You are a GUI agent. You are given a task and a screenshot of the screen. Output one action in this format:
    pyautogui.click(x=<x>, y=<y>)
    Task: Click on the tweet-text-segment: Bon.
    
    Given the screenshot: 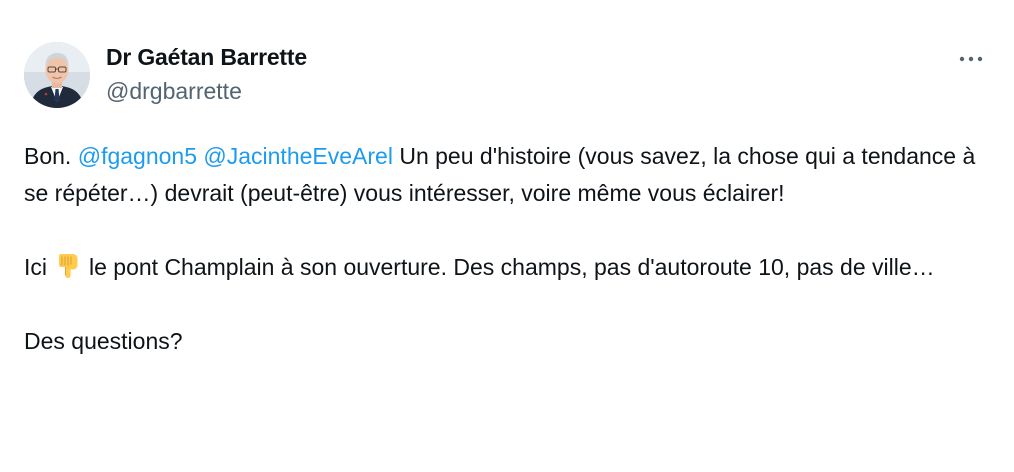 What is the action you would take?
    pyautogui.click(x=51, y=156)
    